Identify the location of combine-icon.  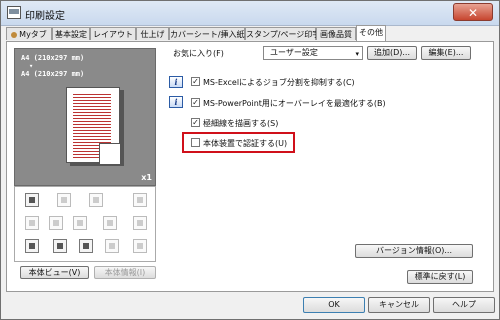
(56, 223).